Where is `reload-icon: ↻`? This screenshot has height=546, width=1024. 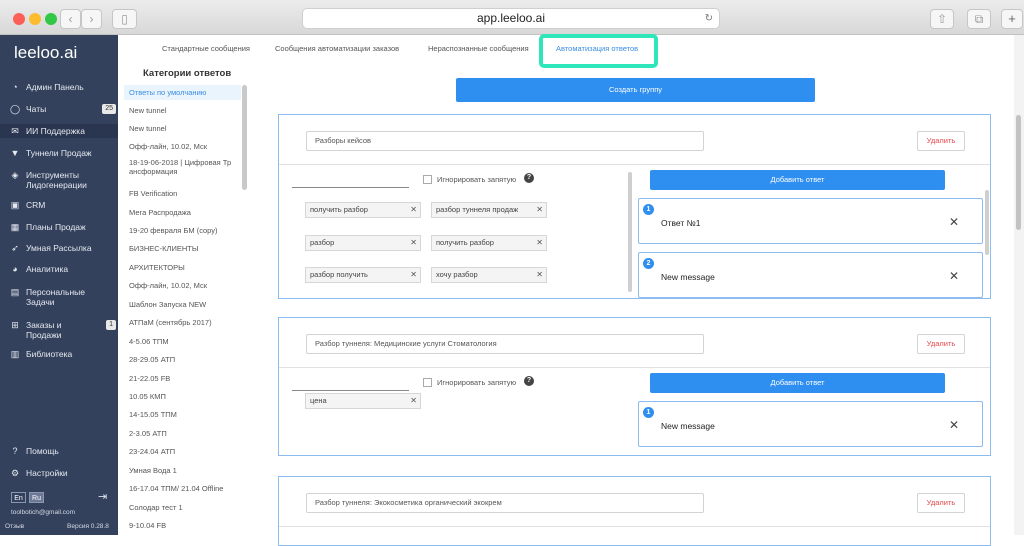 reload-icon: ↻ is located at coordinates (709, 18).